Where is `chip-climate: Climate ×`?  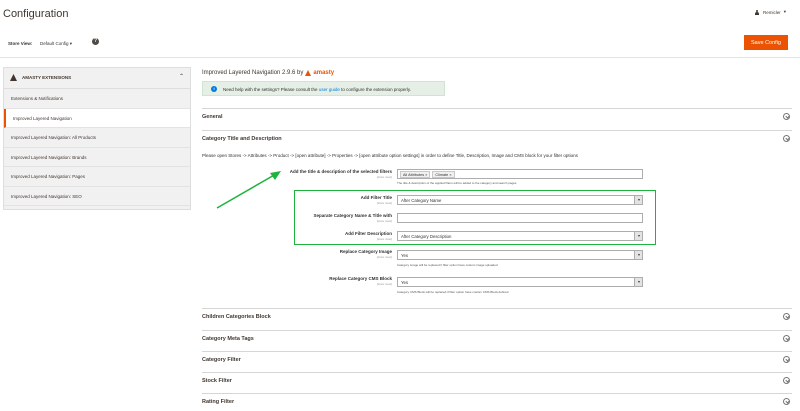
chip-climate: Climate × is located at coordinates (443, 174).